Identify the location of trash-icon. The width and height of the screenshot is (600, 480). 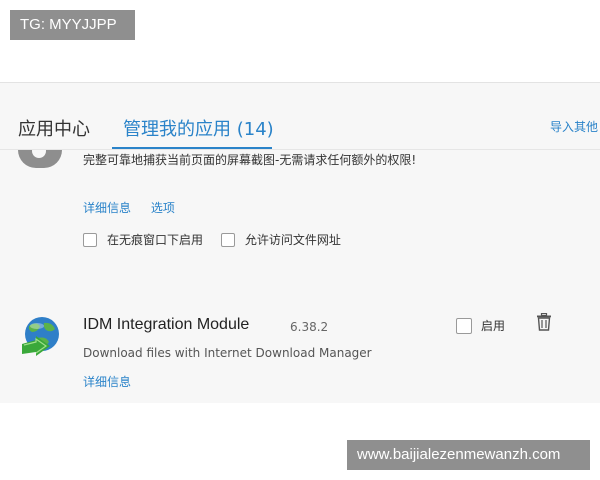
(544, 322).